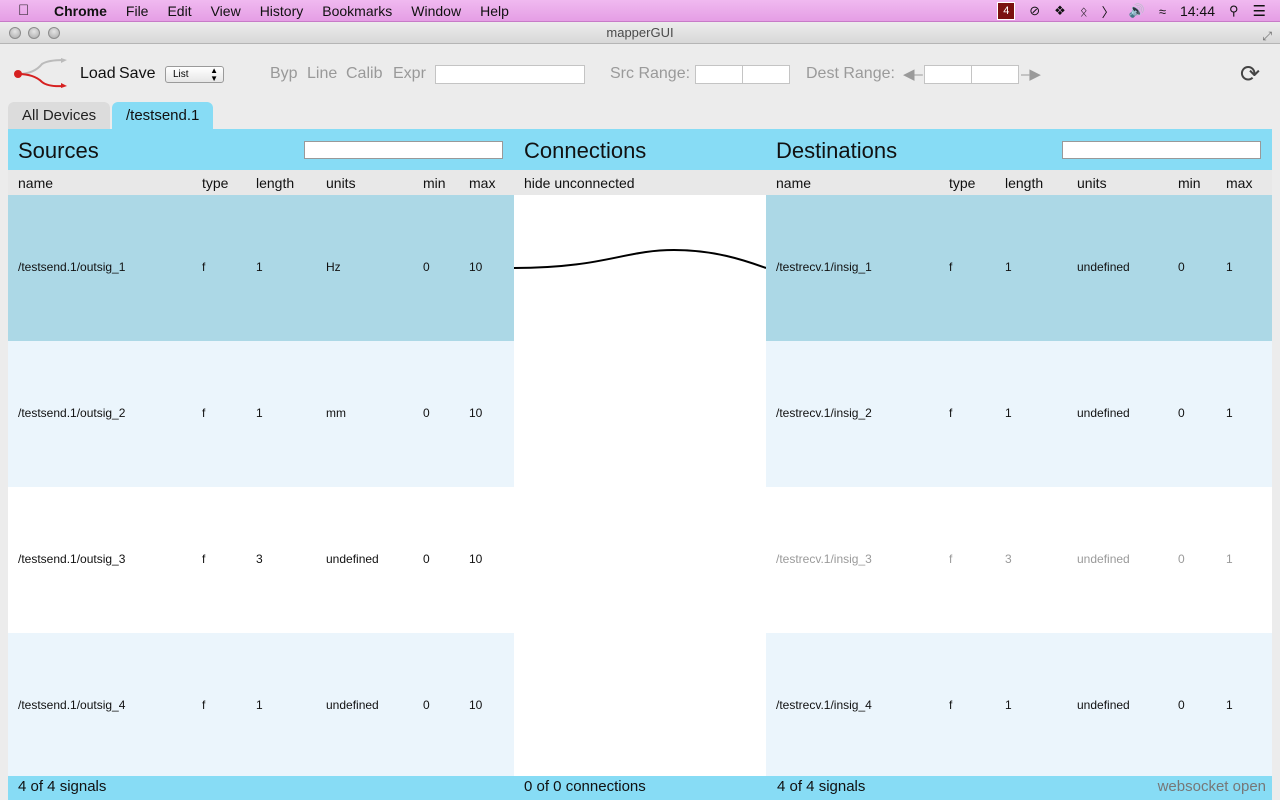 Image resolution: width=1280 pixels, height=800 pixels. I want to click on mode-bypass-button: Byp, so click(284, 74).